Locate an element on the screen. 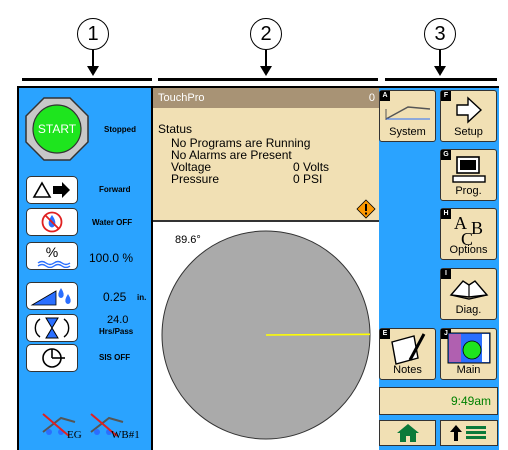 Image resolution: width=508 pixels, height=450 pixels. callout-3-arrow is located at coordinates (440, 71).